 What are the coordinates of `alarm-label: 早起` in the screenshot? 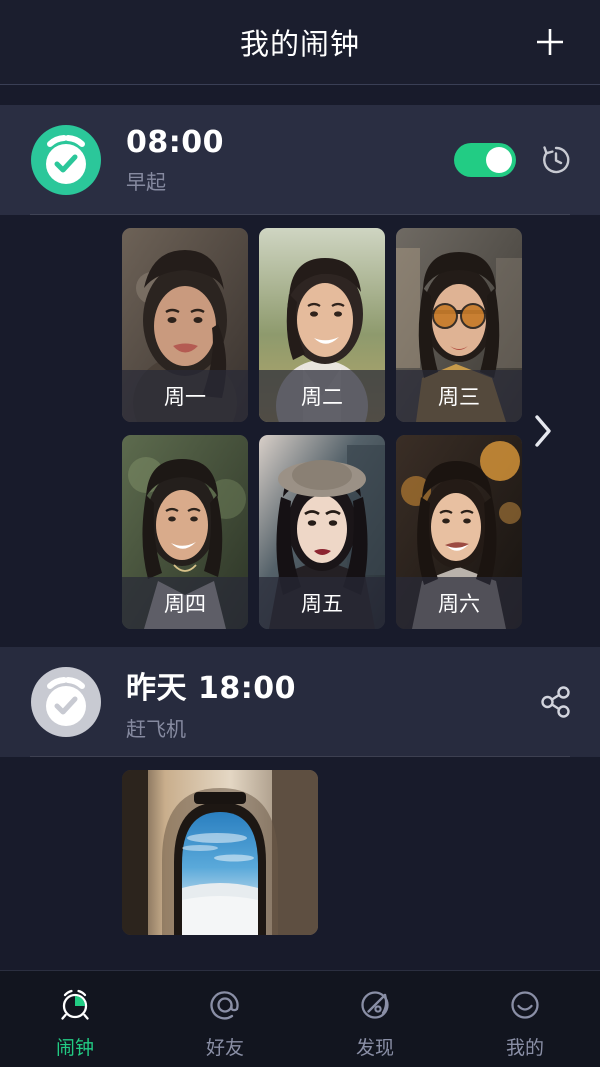 It's located at (146, 182).